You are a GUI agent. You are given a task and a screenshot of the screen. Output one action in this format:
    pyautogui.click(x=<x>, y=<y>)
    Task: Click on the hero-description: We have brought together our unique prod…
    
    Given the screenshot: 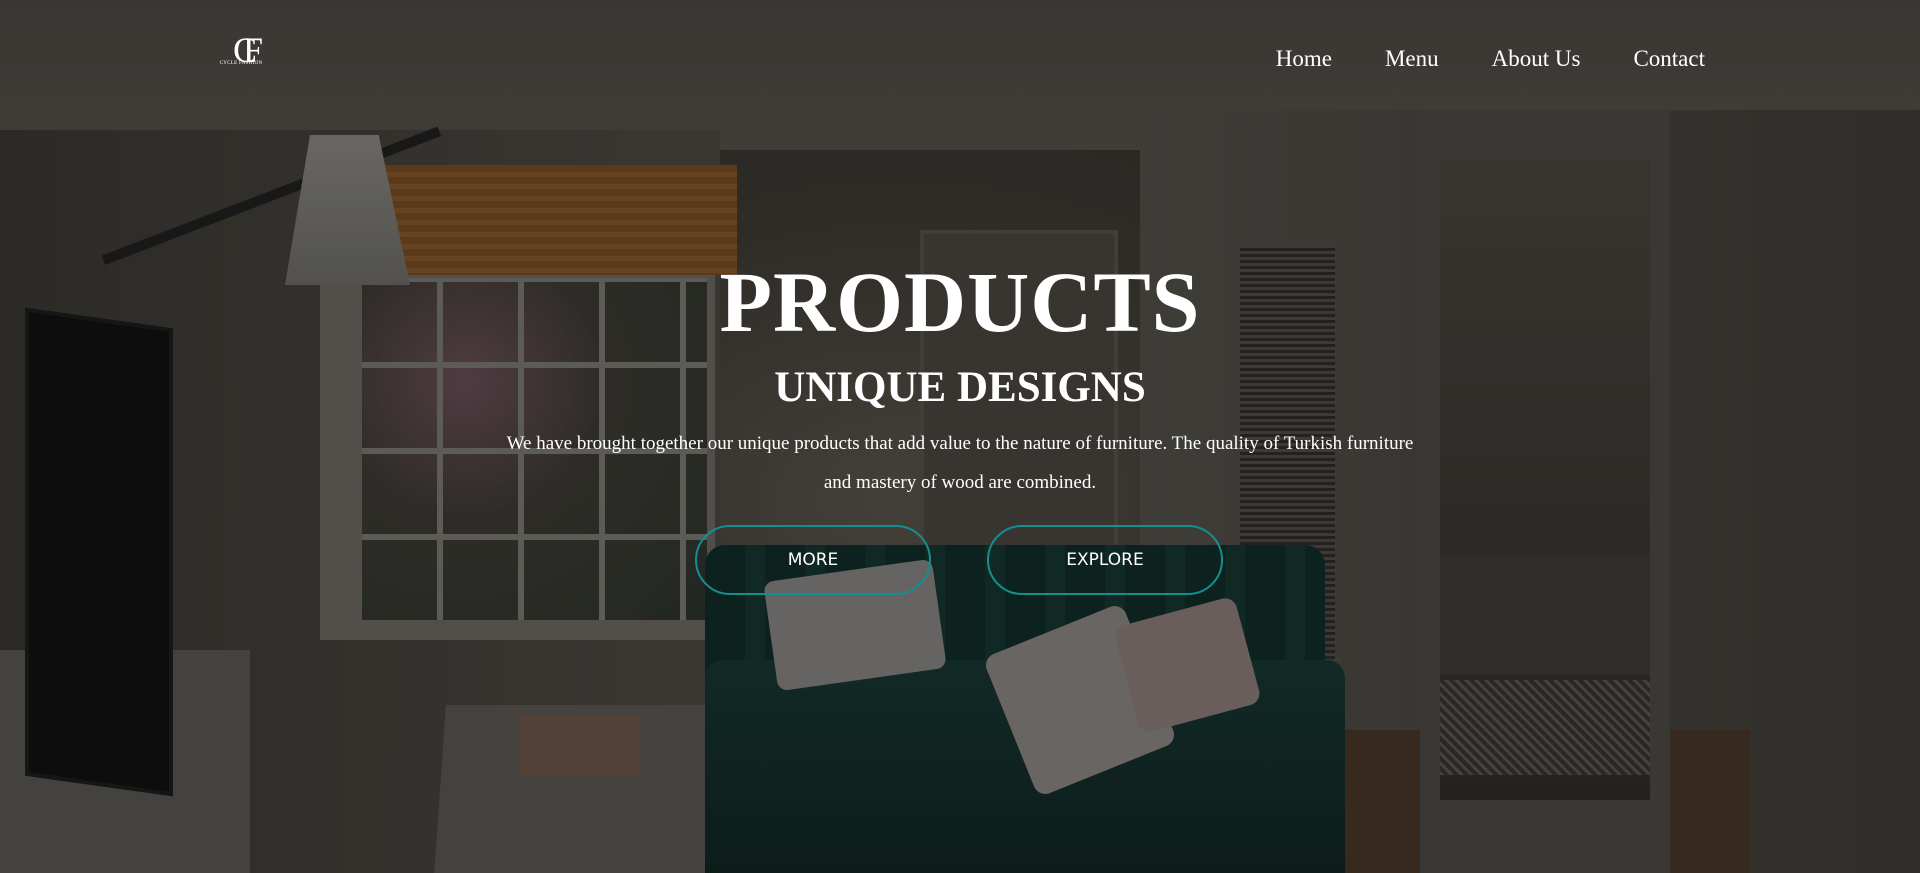 What is the action you would take?
    pyautogui.click(x=960, y=463)
    